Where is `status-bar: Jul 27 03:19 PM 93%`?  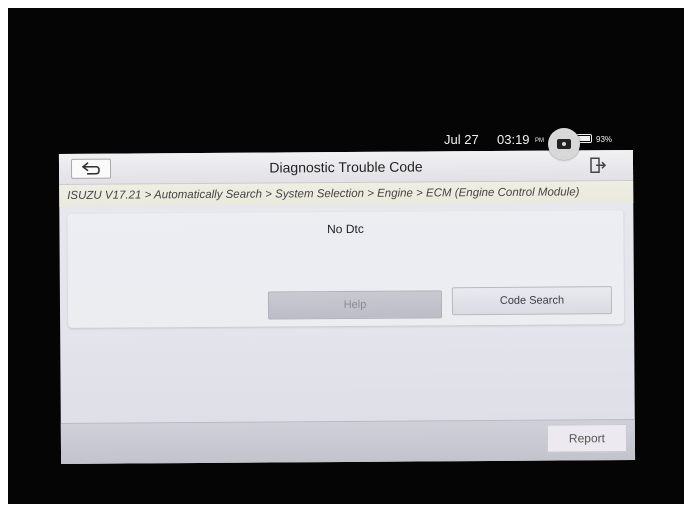 status-bar: Jul 27 03:19 PM 93% is located at coordinates (535, 141).